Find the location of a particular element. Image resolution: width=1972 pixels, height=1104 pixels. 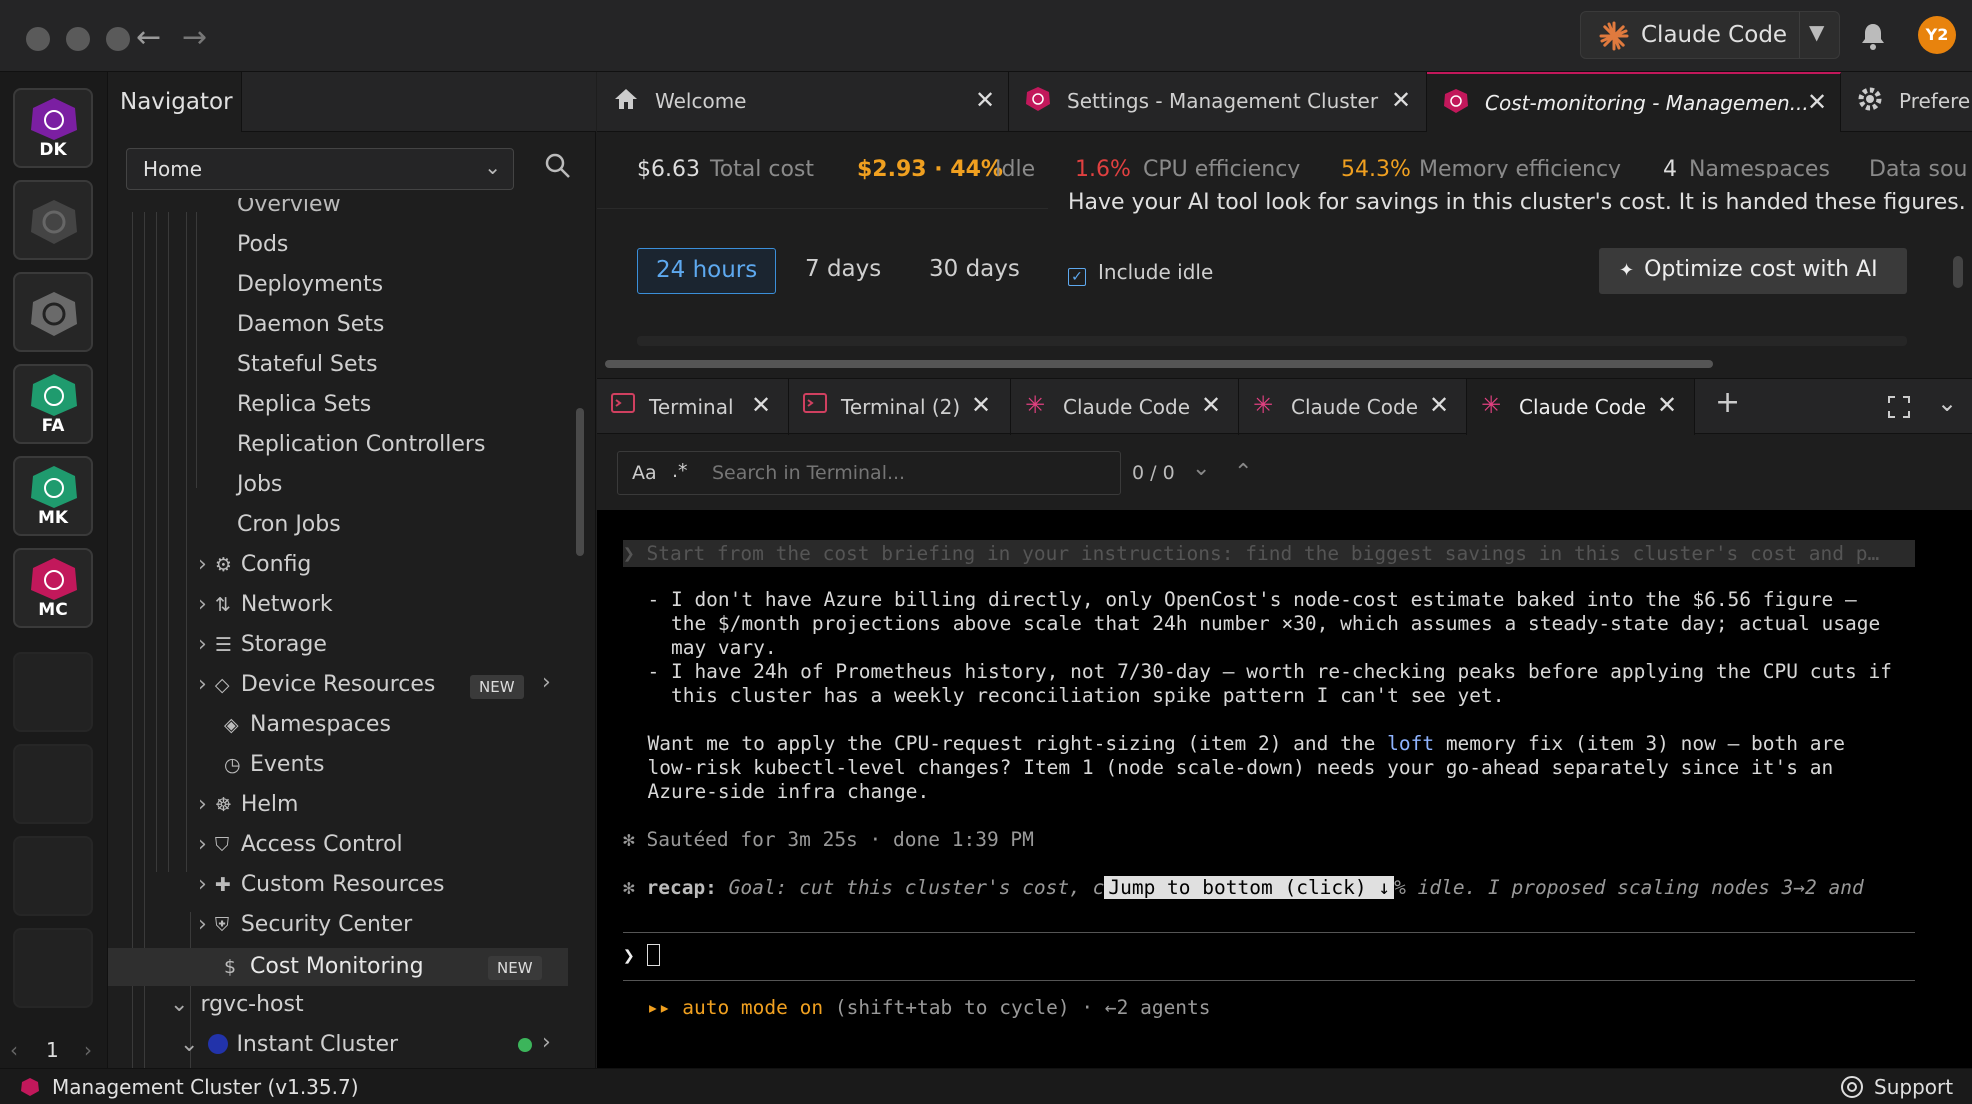

tree-item-replica-sets: Replica Sets is located at coordinates (304, 404).